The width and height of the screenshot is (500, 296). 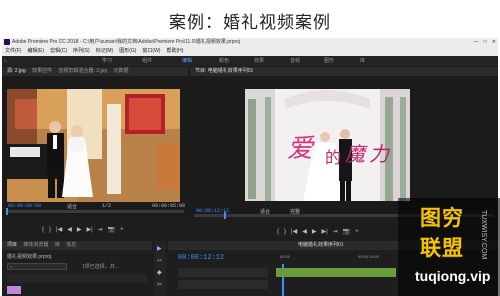 I want to click on program-mark-out-icon: }, so click(x=285, y=232).